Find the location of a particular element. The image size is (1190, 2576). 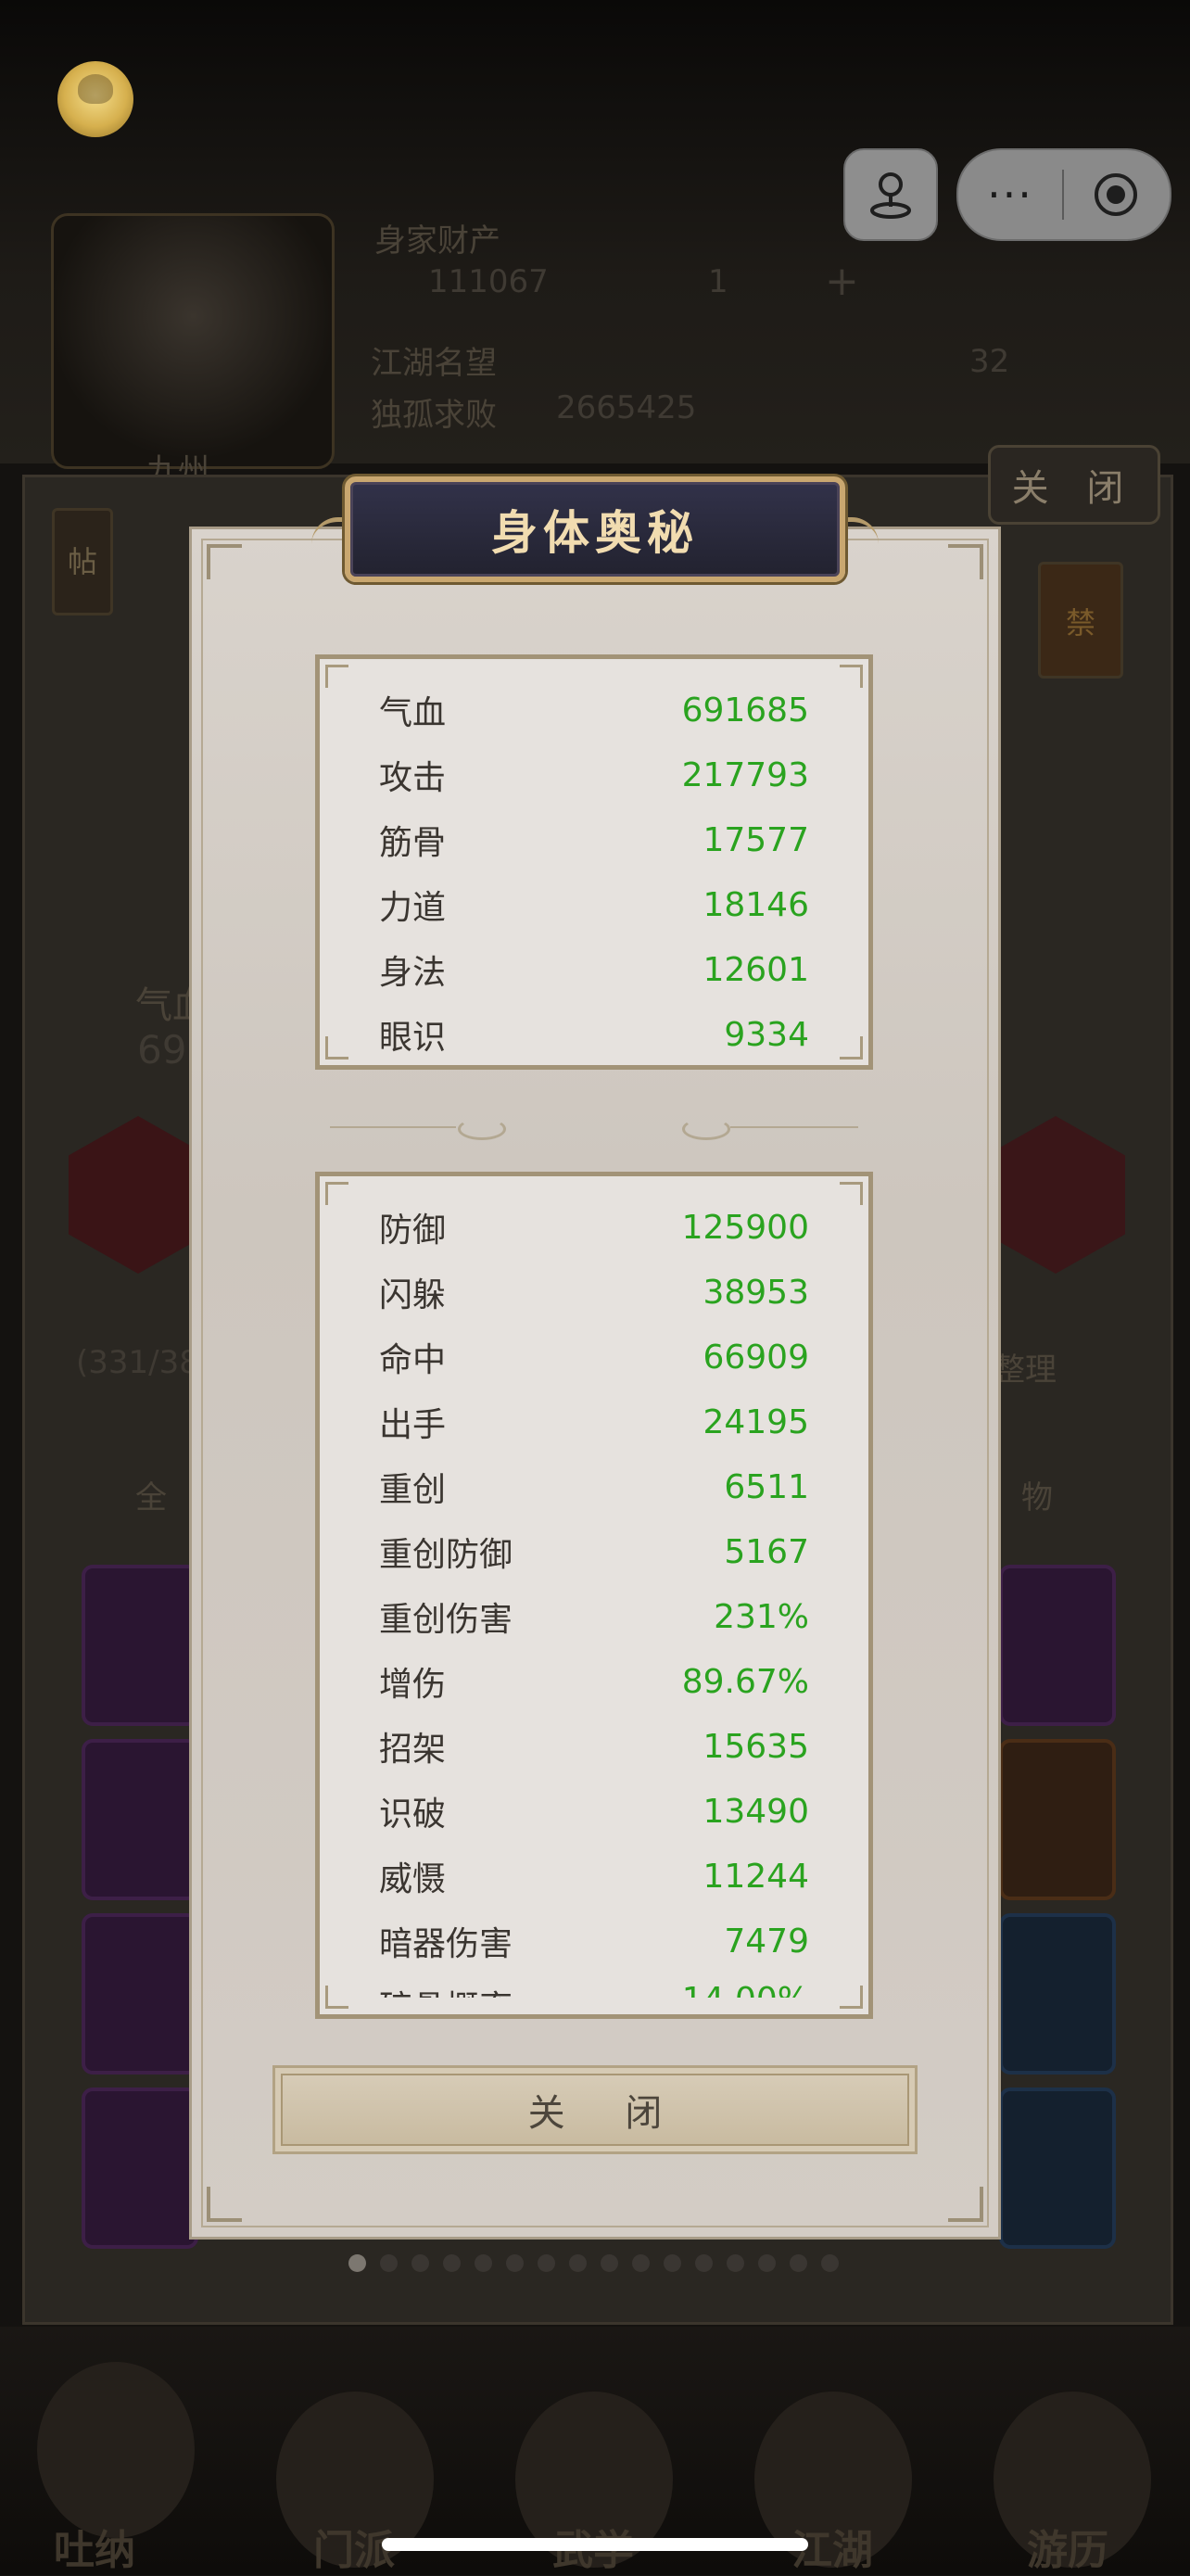

stat-name: 暗器伤害 is located at coordinates (446, 1944).